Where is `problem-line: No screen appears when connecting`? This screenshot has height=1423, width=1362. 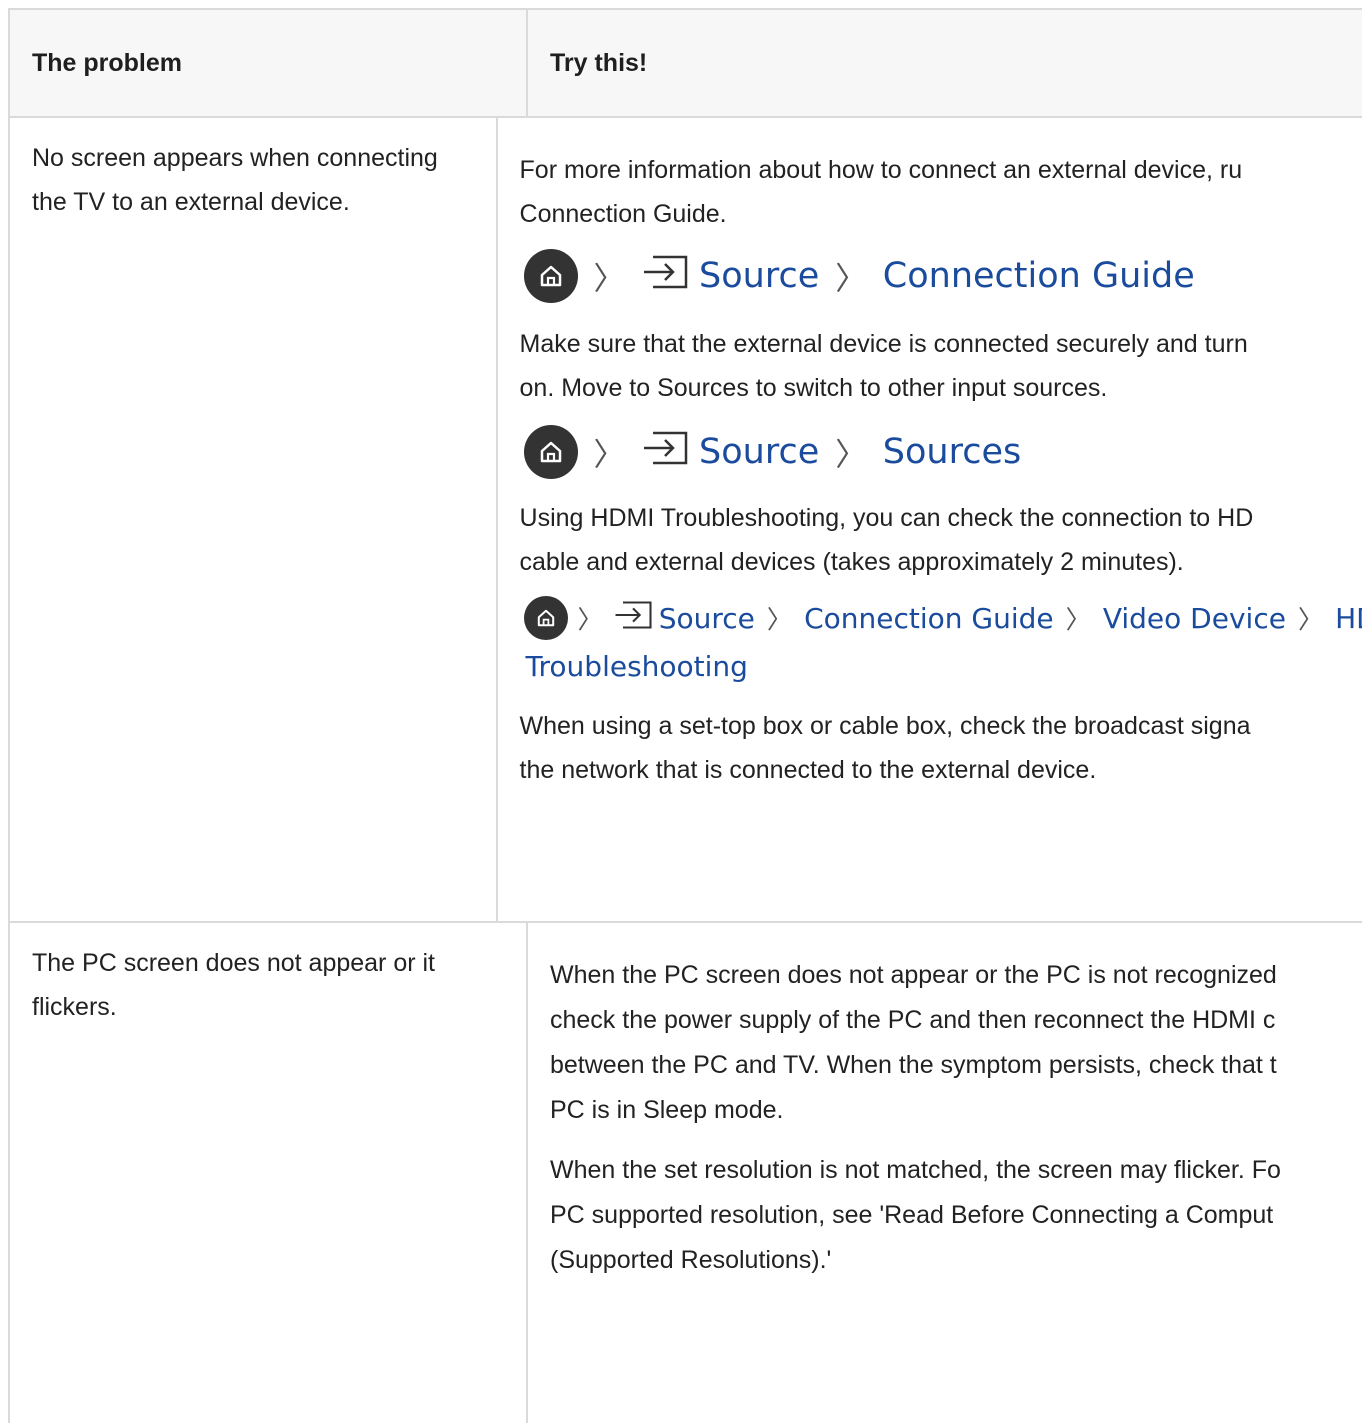
problem-line: No screen appears when connecting is located at coordinates (235, 158).